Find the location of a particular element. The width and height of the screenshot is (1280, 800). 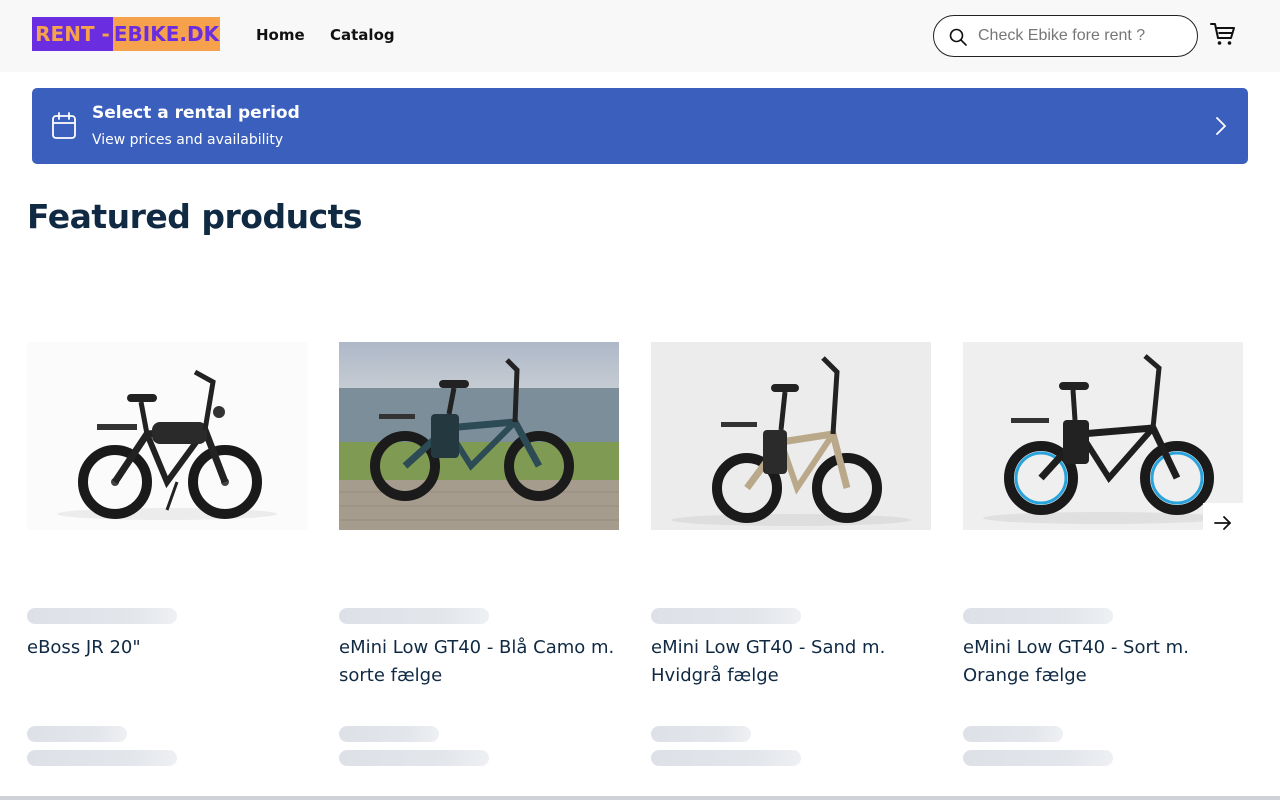

banner-title: Select a rental period is located at coordinates (196, 113).